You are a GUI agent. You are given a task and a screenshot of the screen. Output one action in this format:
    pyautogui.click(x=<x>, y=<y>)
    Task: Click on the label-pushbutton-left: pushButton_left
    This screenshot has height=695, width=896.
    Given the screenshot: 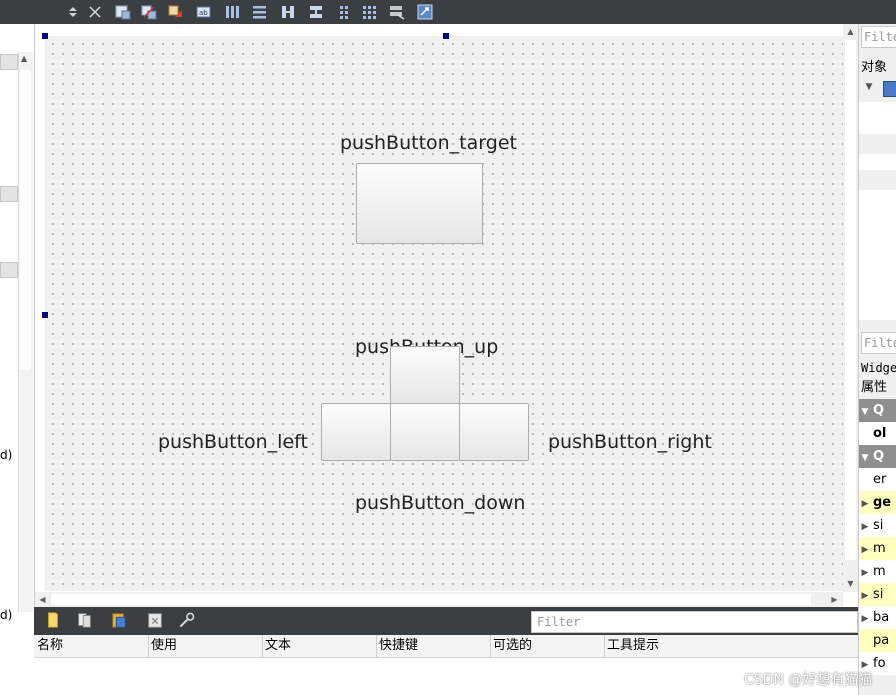 What is the action you would take?
    pyautogui.click(x=233, y=442)
    